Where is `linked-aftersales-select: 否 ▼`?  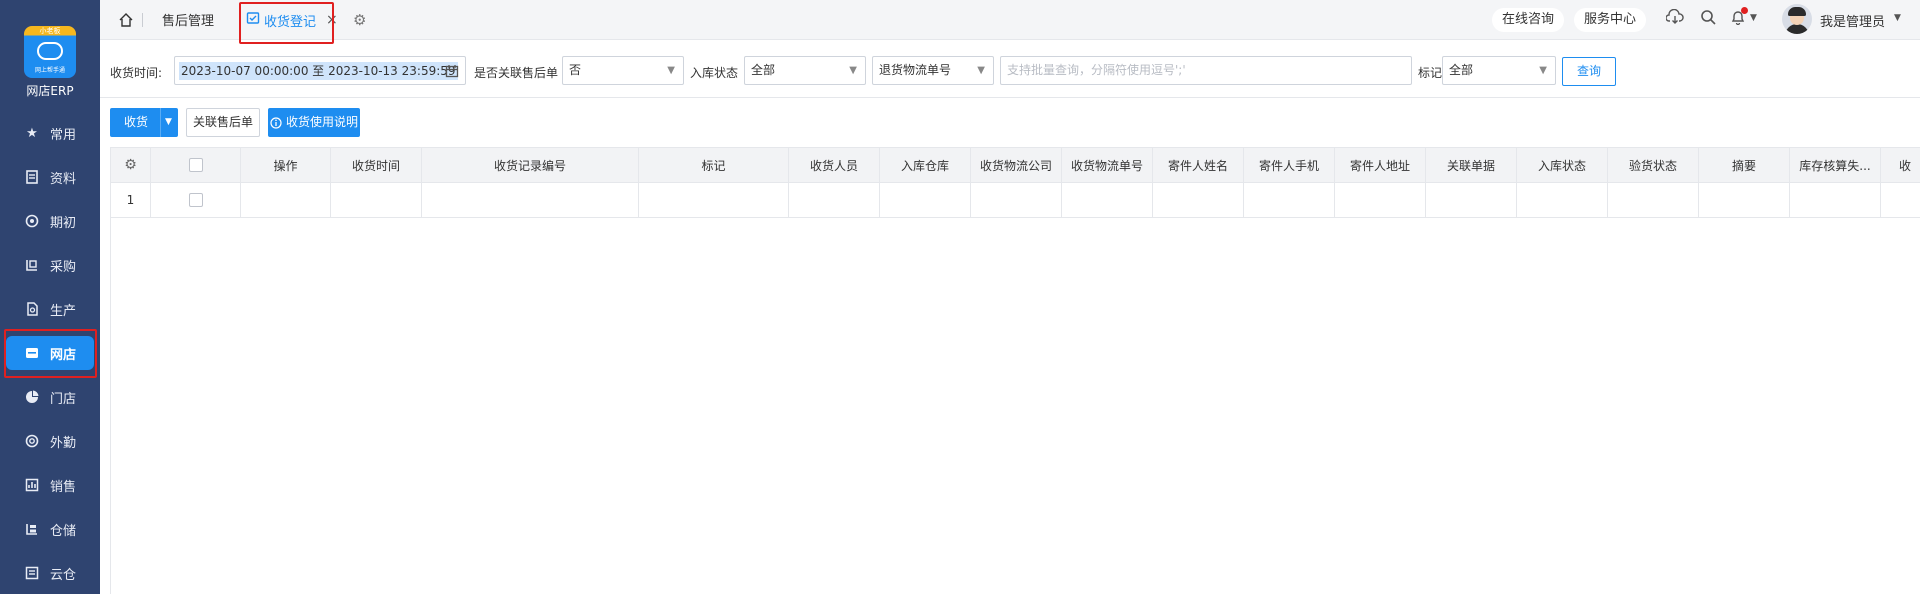 linked-aftersales-select: 否 ▼ is located at coordinates (623, 70).